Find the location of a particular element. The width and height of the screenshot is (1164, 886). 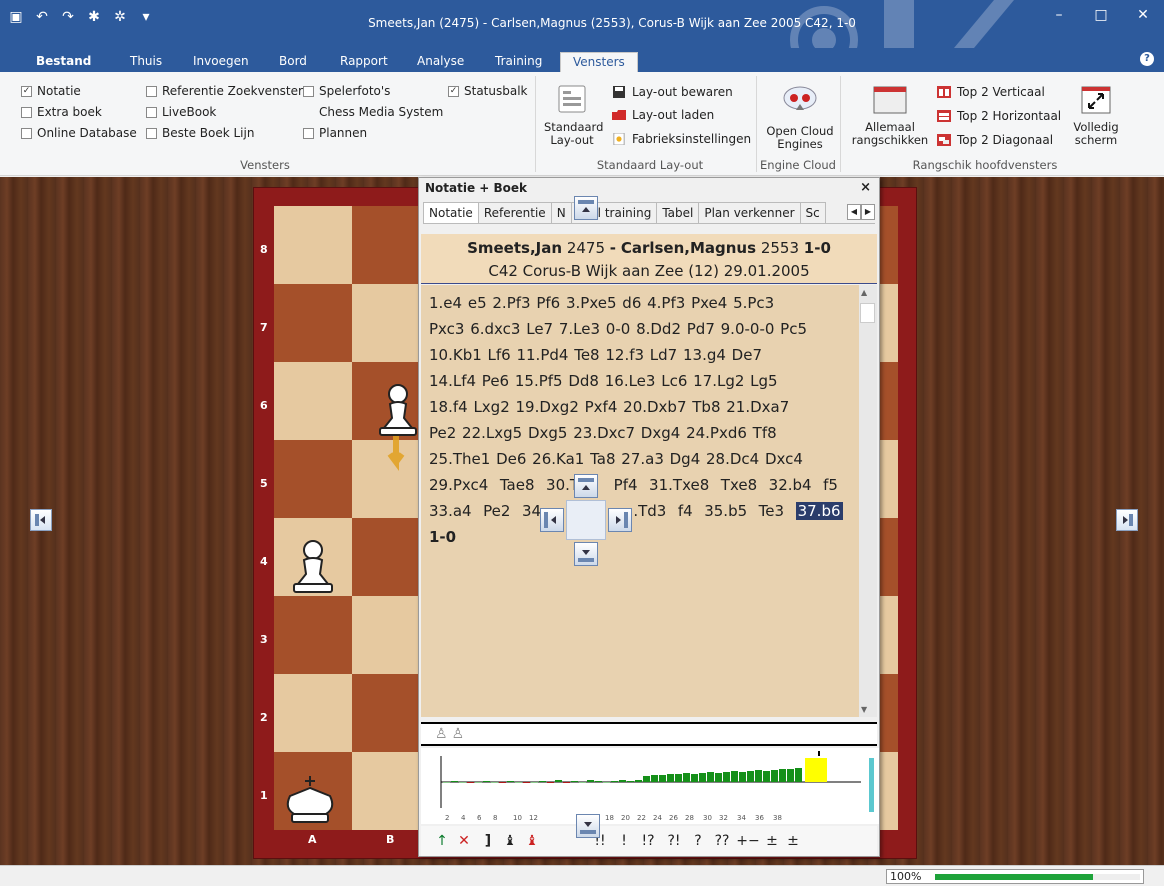

annot-bishop-red-icon: ♝ is located at coordinates (532, 841).